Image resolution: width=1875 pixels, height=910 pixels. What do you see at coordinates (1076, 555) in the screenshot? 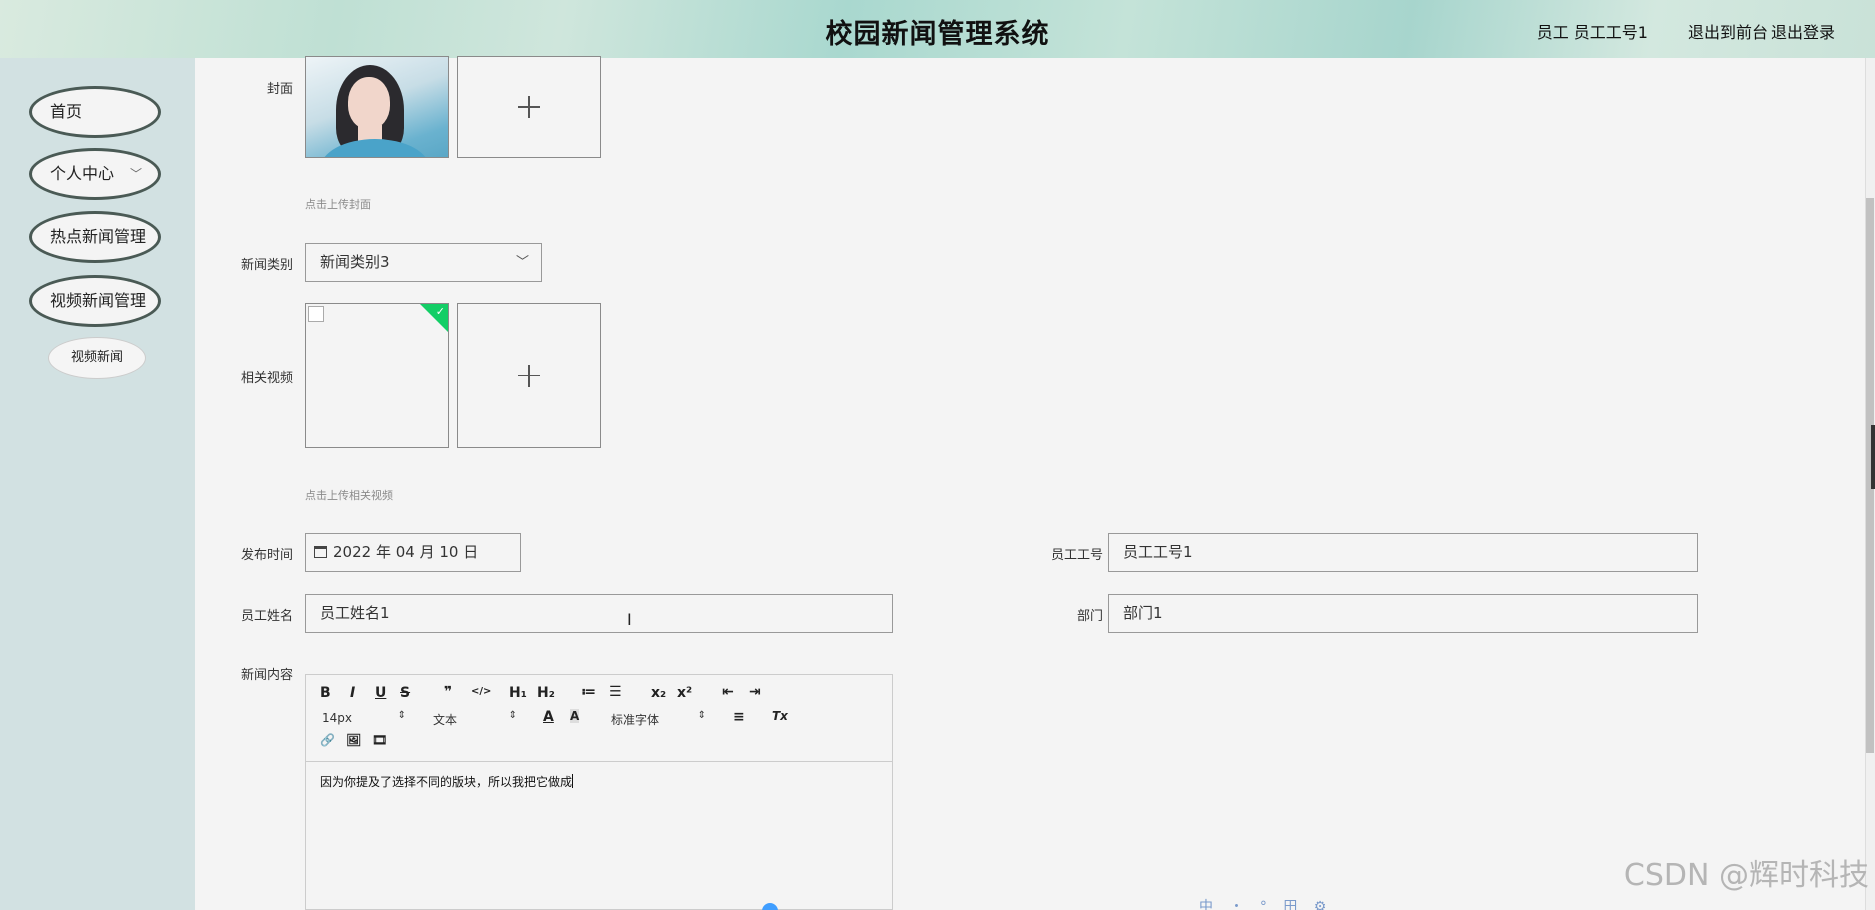
I see `employee-no-label: 员工工号` at bounding box center [1076, 555].